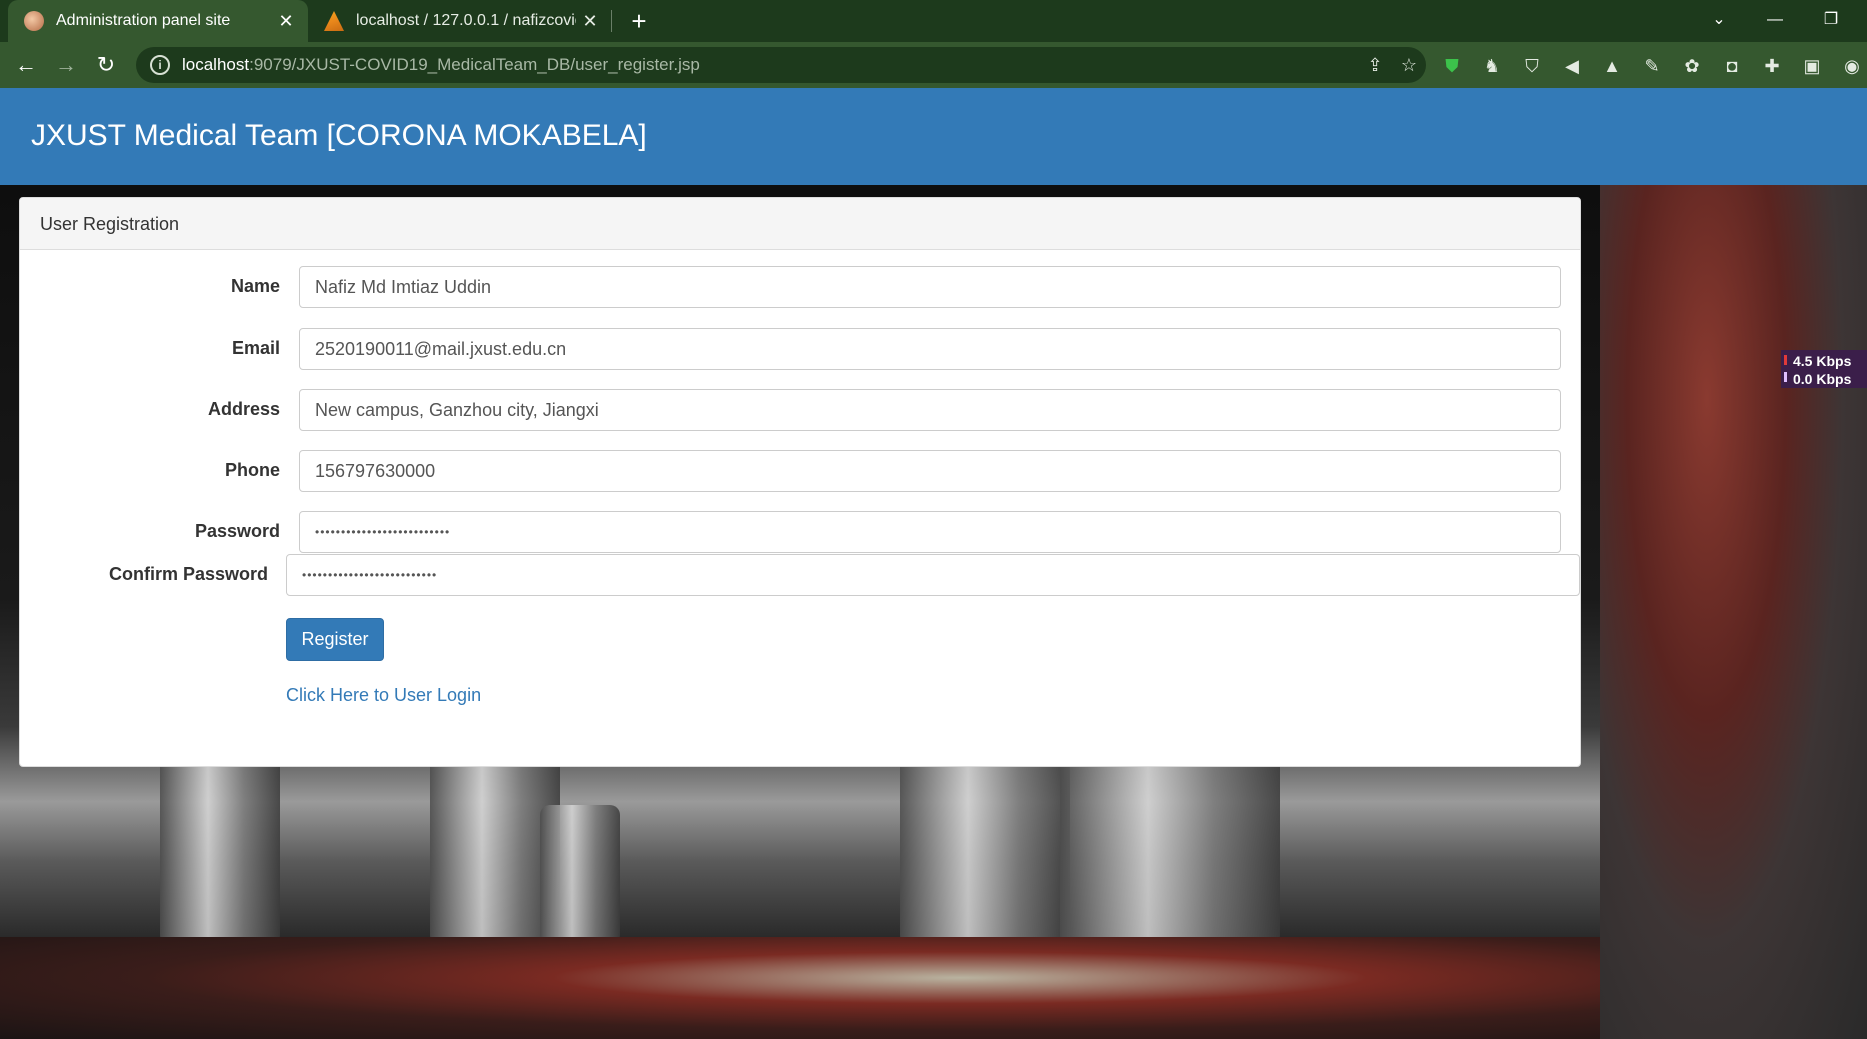  Describe the element at coordinates (339, 136) in the screenshot. I see `navbar-brand: JXUST Medical Team [CORONA MOKABELA]` at that location.